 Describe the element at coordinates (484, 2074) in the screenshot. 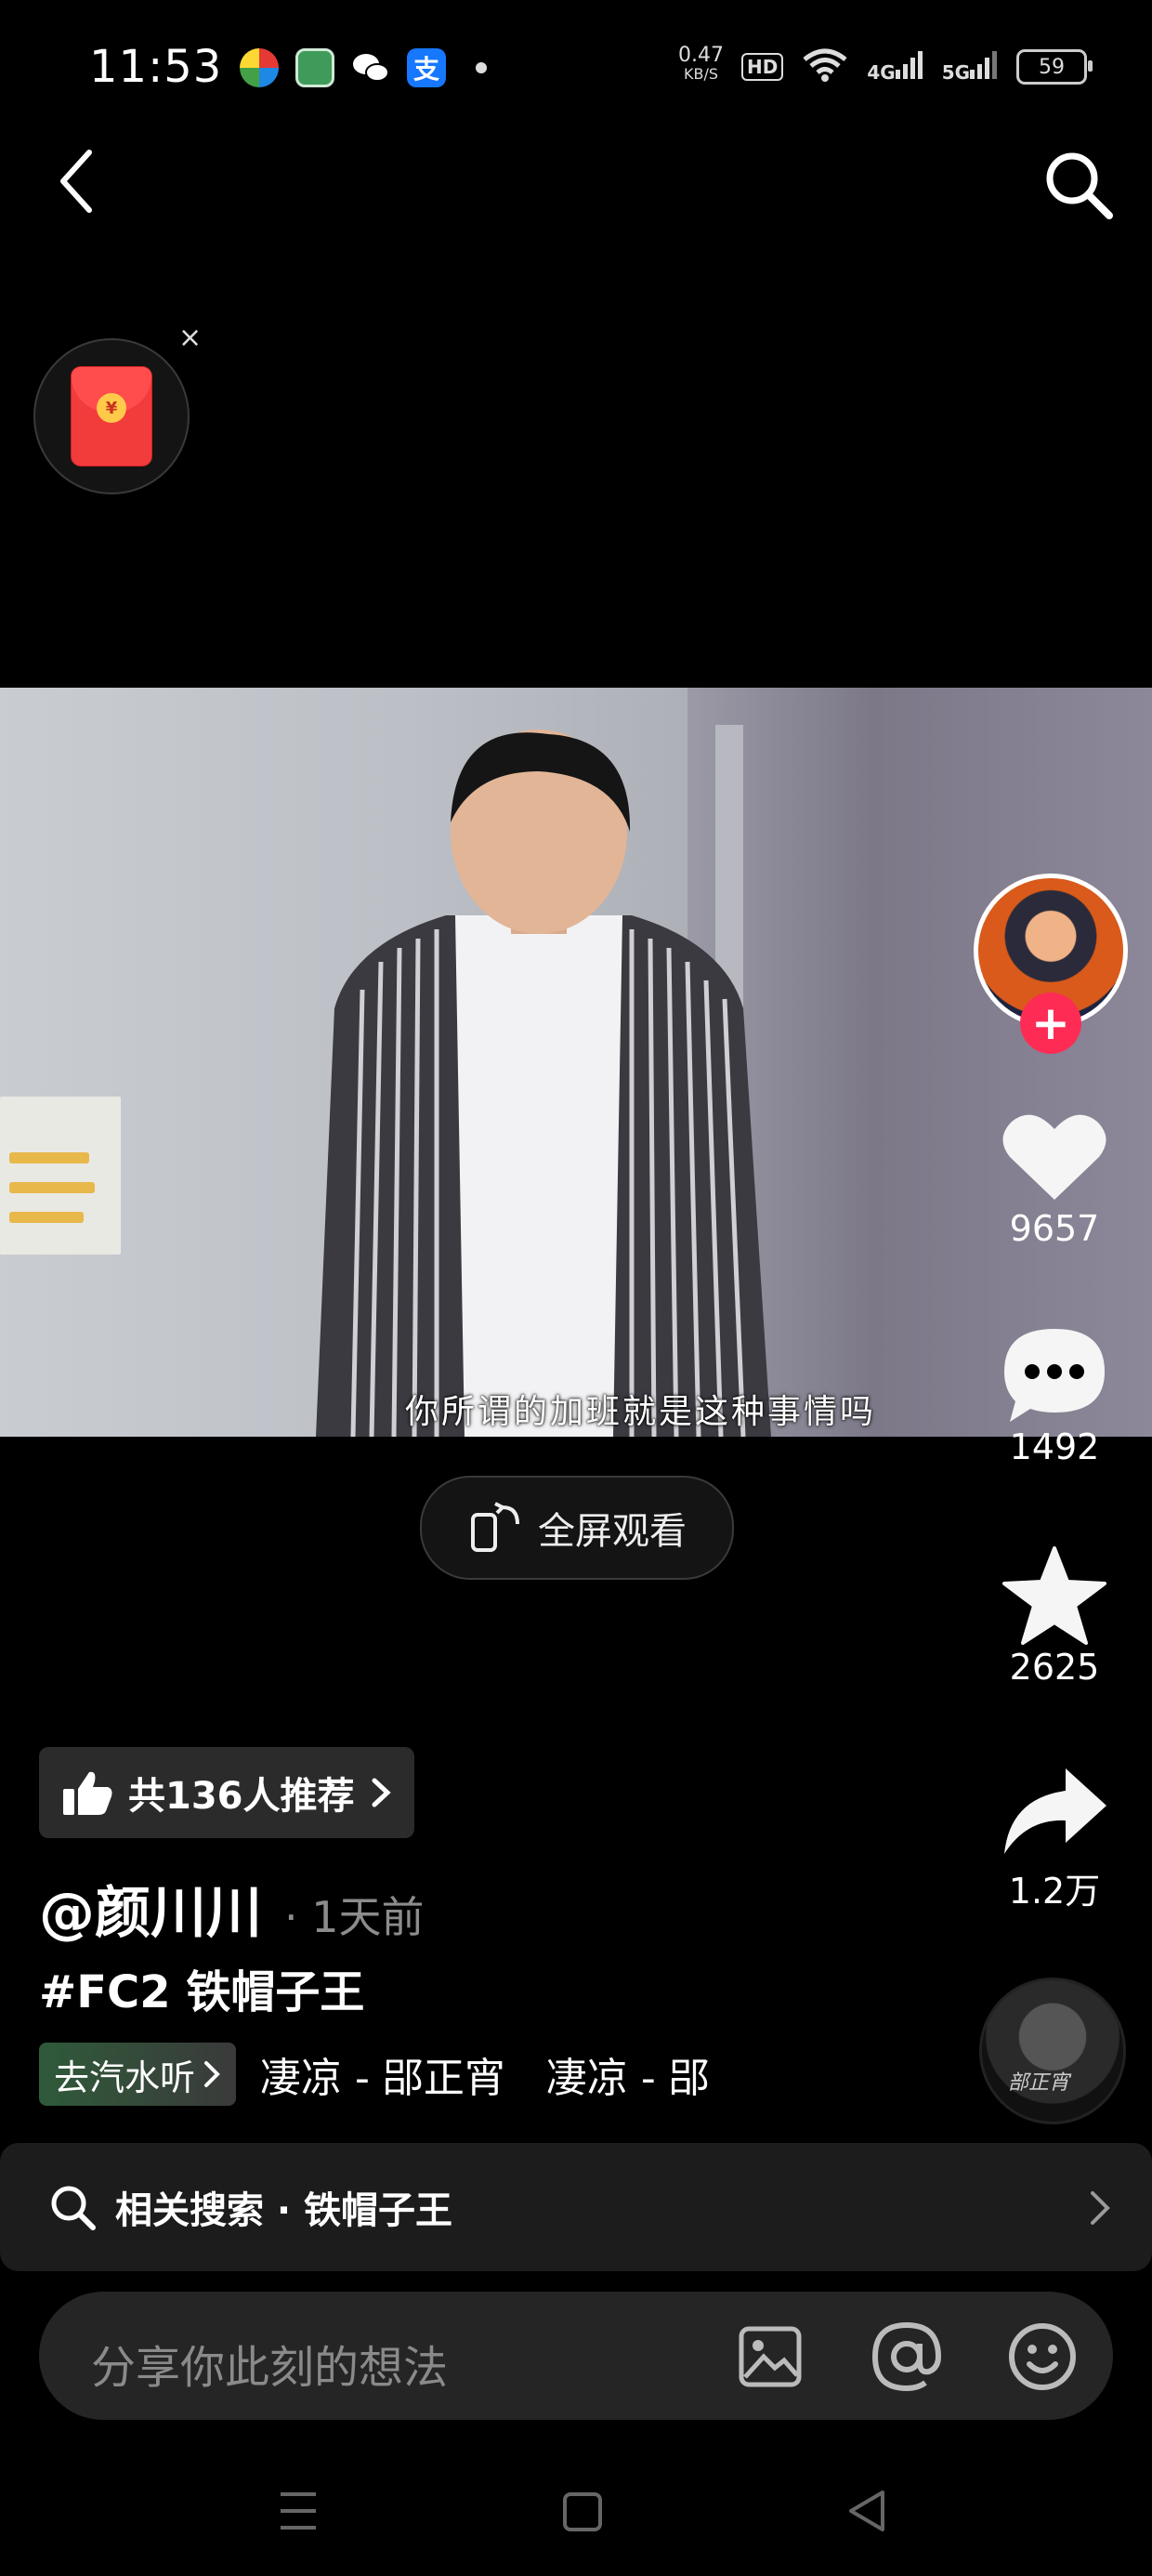

I see `music-title: 凄凉 - 郘正宵 凄凉 - 郘正宵` at that location.